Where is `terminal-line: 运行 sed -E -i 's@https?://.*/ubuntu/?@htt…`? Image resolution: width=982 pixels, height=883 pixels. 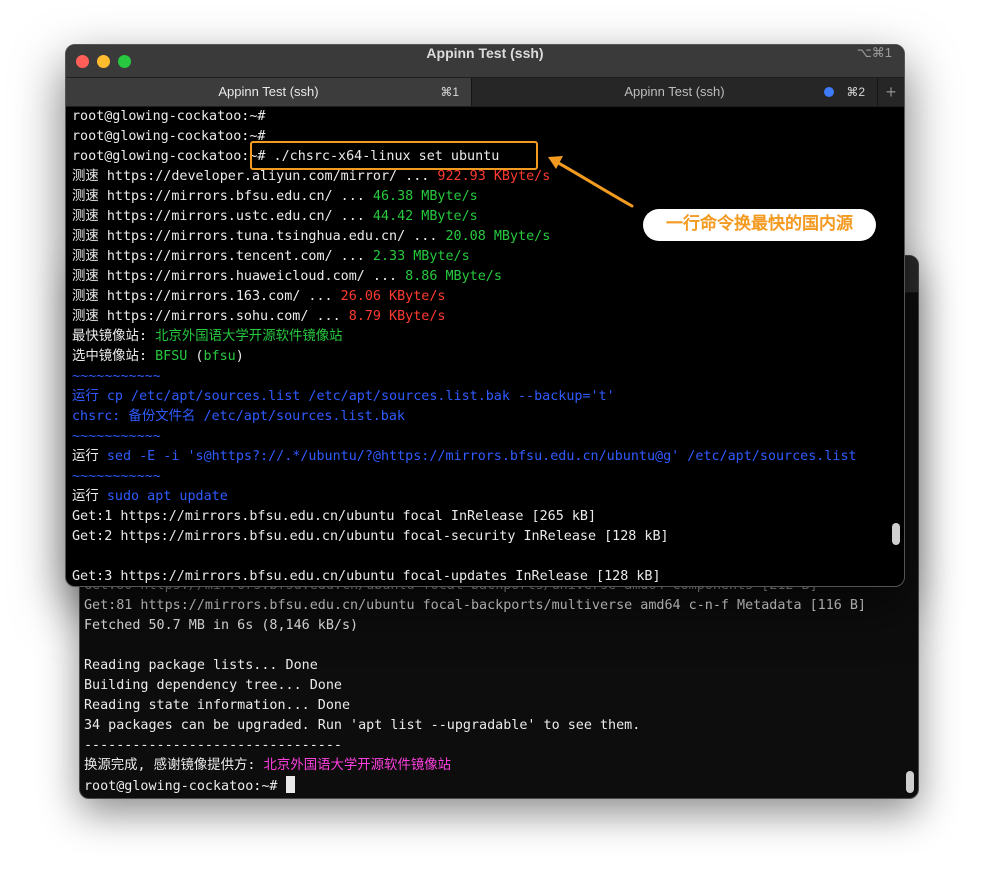 terminal-line: 运行 sed -E -i 's@https?://.*/ubuntu/?@htt… is located at coordinates (464, 456).